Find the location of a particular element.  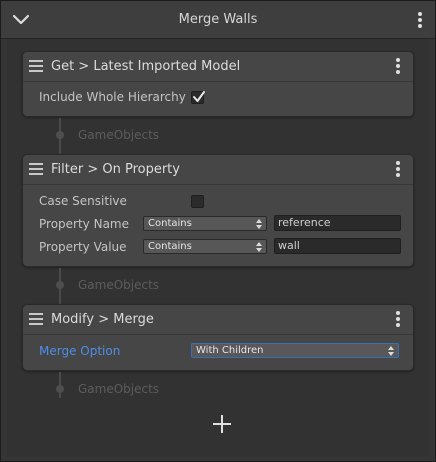

property-name-label: Property Name is located at coordinates (84, 224).